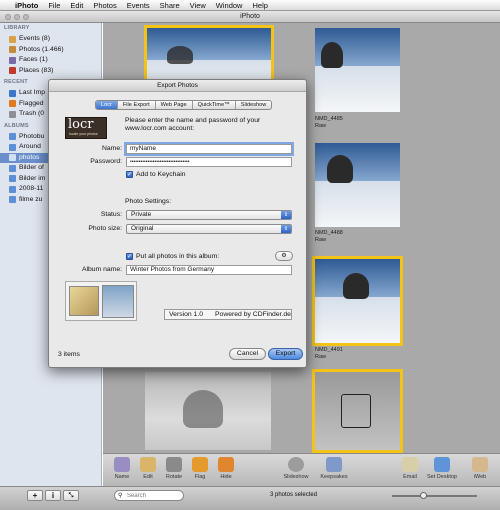 The width and height of the screenshot is (500, 510). I want to click on album-name-field: Winter Photos from Germany, so click(209, 270).